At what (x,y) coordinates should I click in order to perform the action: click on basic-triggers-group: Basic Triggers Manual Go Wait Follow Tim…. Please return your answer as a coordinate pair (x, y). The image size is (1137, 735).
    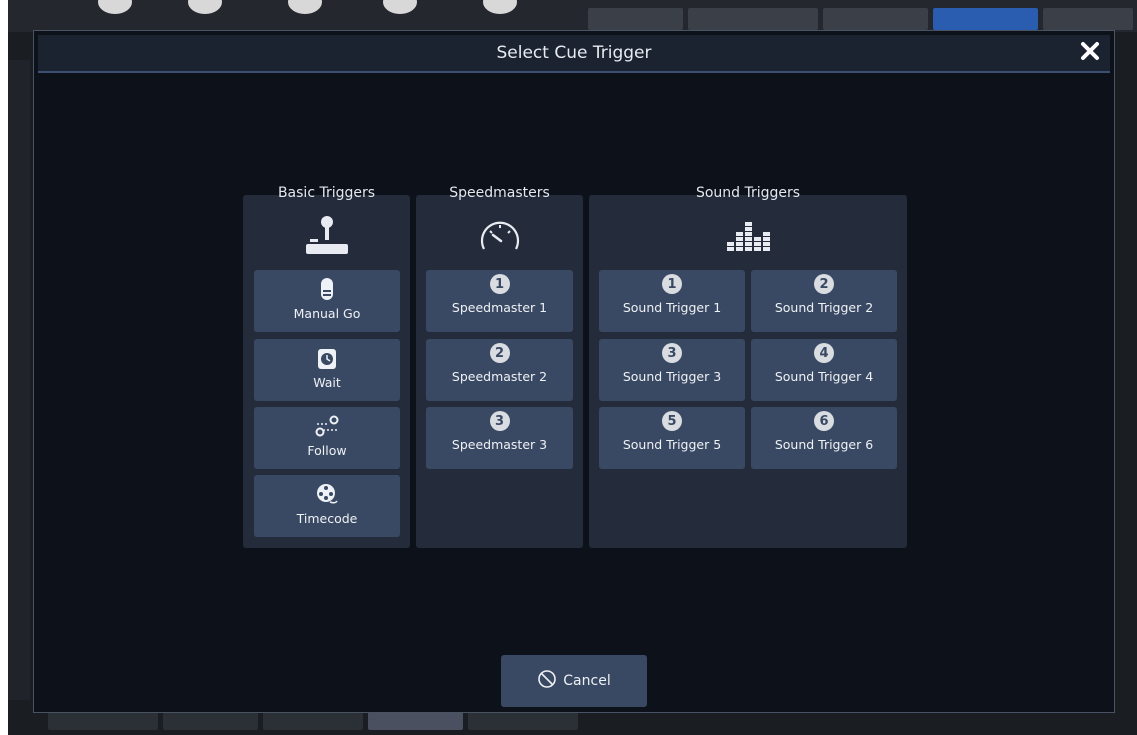
    Looking at the image, I should click on (326, 366).